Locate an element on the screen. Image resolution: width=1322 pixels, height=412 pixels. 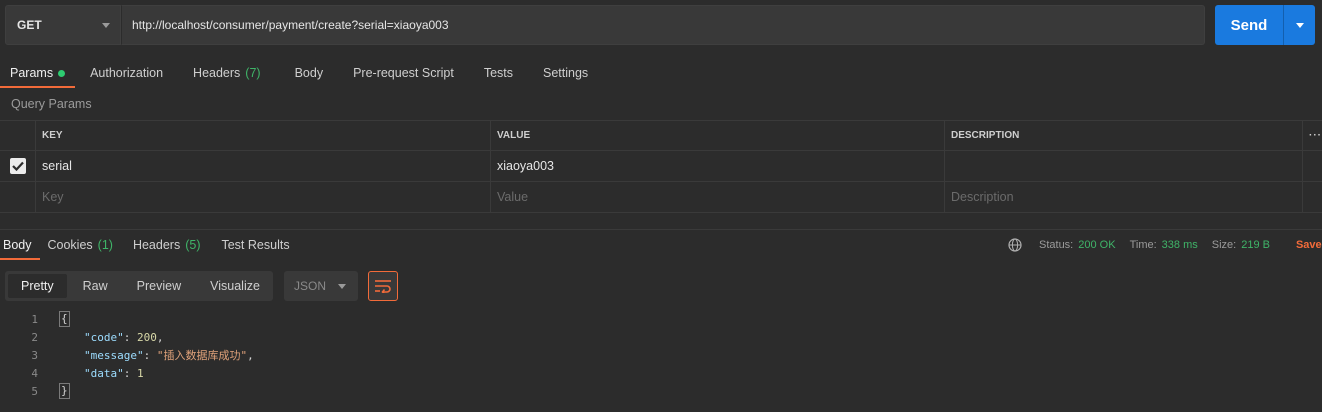
time-value: 338 ms is located at coordinates (1179, 245).